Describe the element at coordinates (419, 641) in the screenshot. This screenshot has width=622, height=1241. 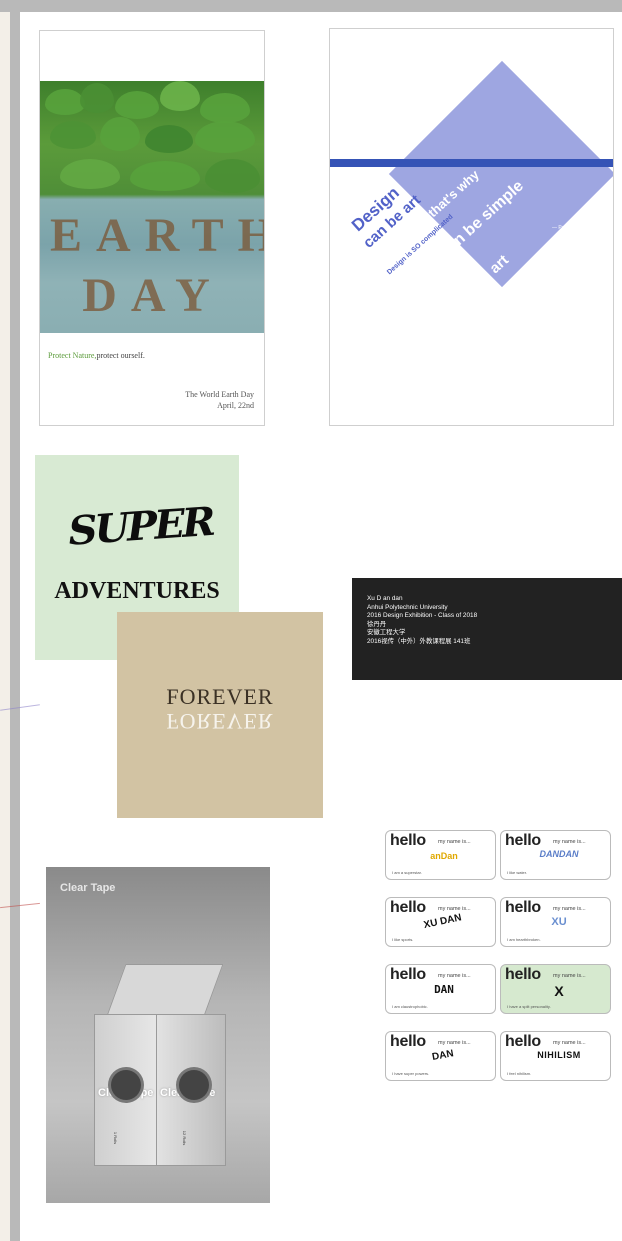
I see `info-line: 2016视传（中外）外教课程展 141班` at that location.